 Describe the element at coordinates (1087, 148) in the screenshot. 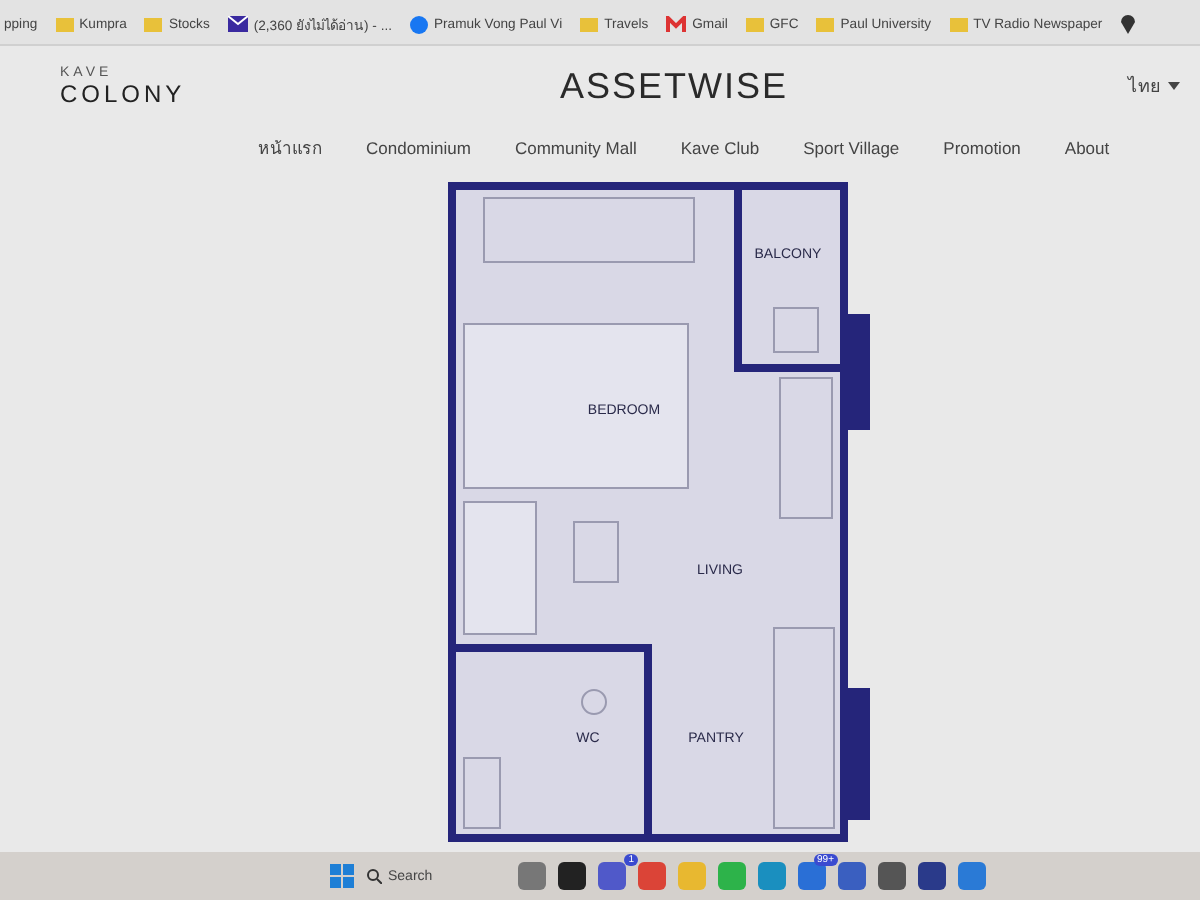

I see `nav-link: About` at that location.